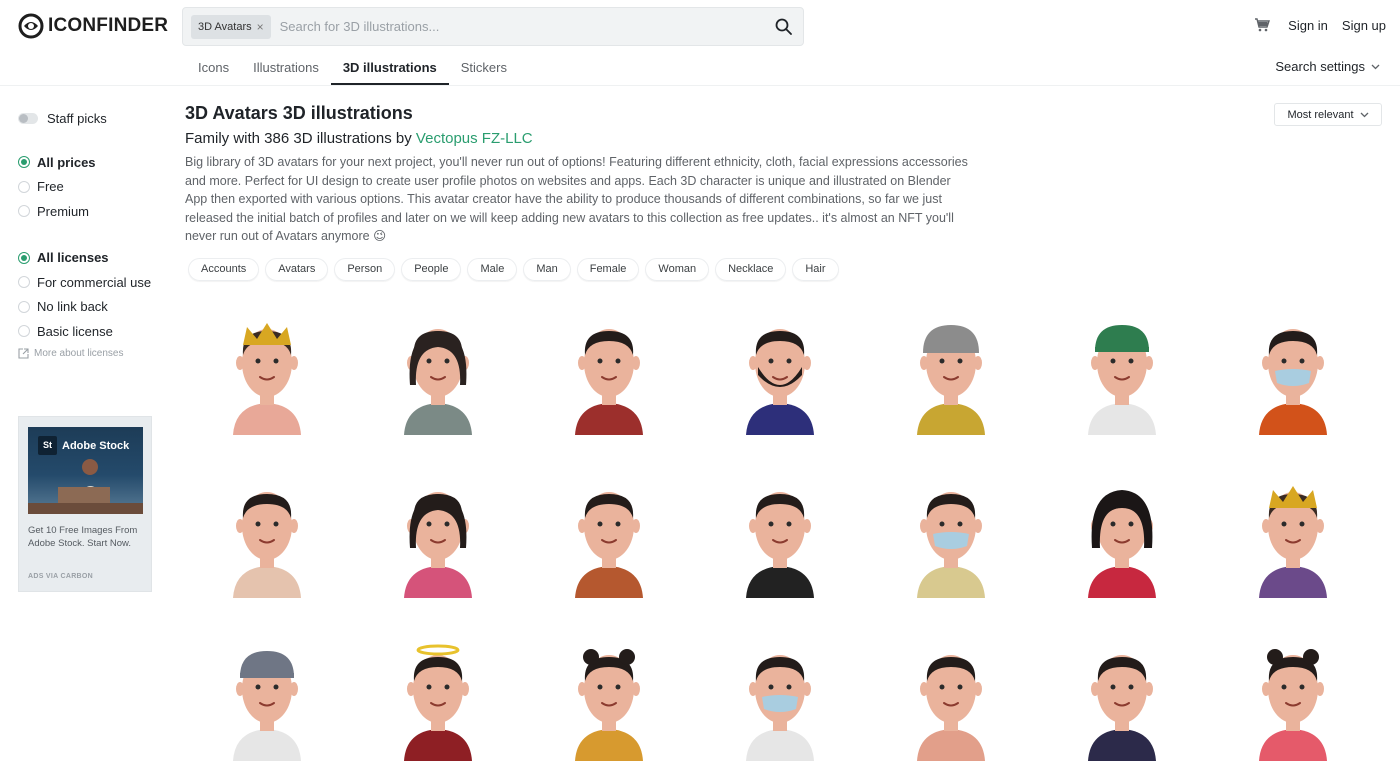  What do you see at coordinates (93, 211) in the screenshot?
I see `radio-premium: Premium` at bounding box center [93, 211].